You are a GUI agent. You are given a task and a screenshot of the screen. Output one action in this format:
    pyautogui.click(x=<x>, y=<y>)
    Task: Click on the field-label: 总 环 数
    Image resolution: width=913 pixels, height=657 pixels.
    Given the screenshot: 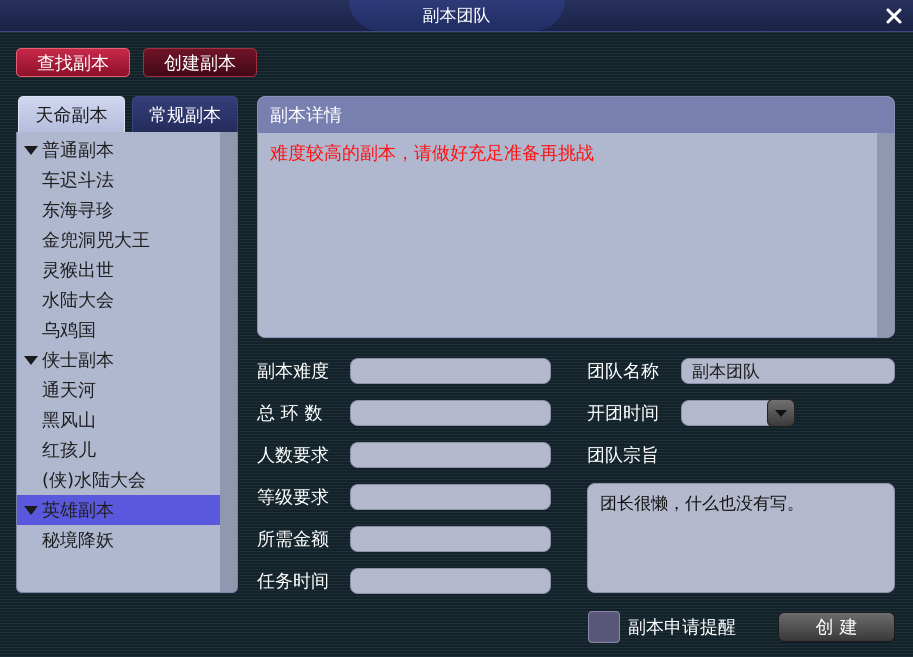 What is the action you would take?
    pyautogui.click(x=290, y=413)
    